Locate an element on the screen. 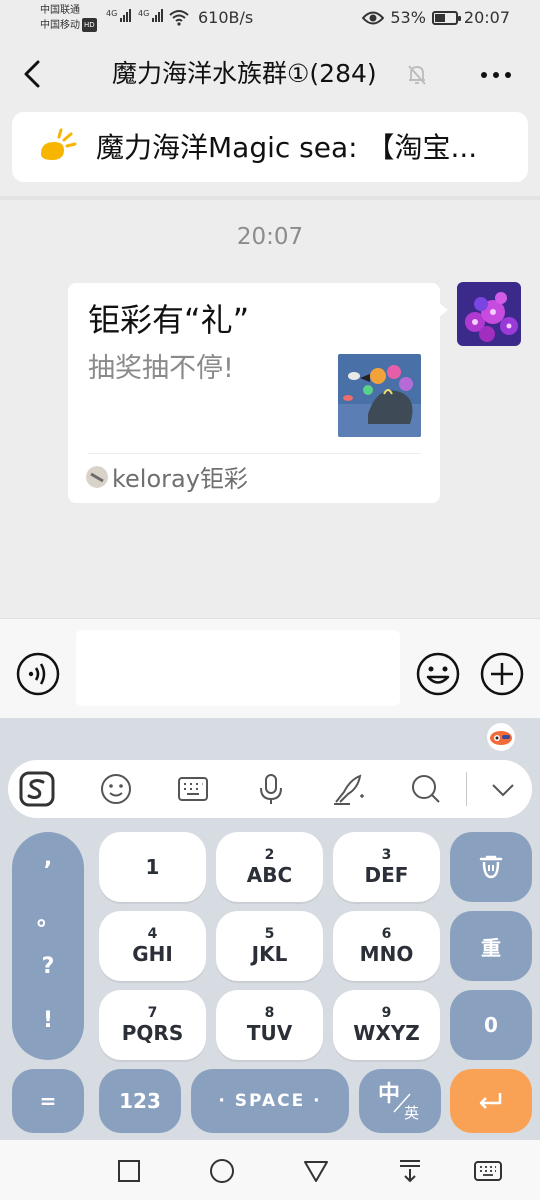  num-switch-key: 123 is located at coordinates (140, 1101).